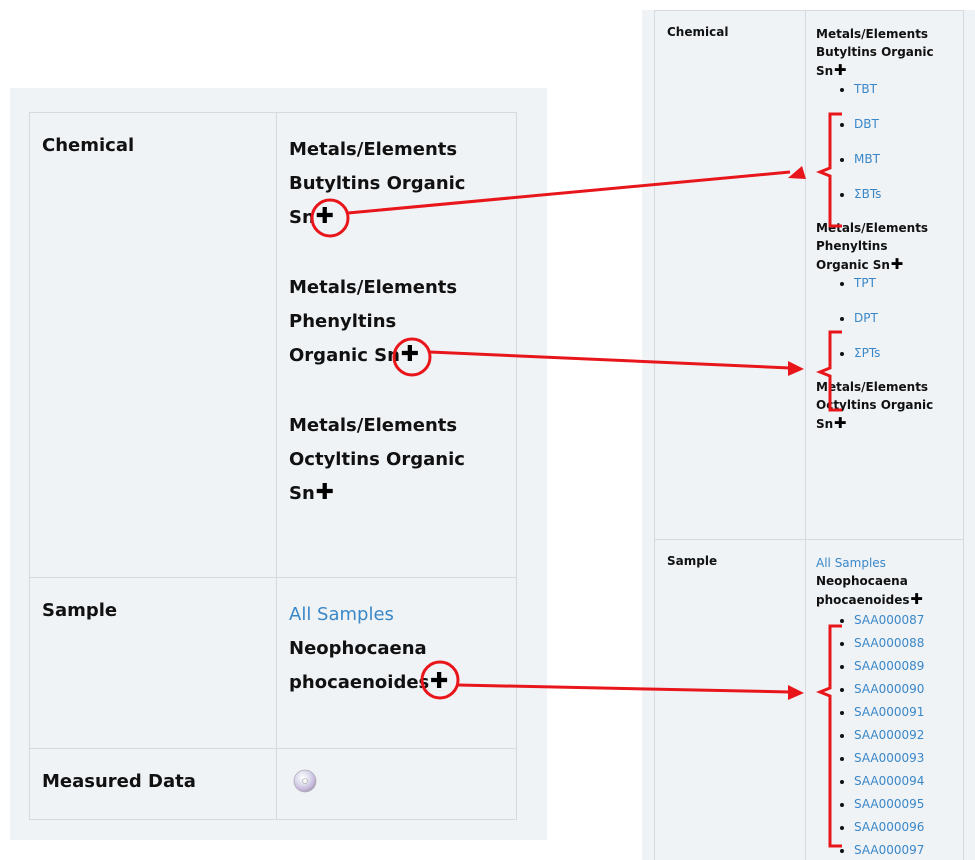  Describe the element at coordinates (904, 735) in the screenshot. I see `list-item: SAA000092` at that location.